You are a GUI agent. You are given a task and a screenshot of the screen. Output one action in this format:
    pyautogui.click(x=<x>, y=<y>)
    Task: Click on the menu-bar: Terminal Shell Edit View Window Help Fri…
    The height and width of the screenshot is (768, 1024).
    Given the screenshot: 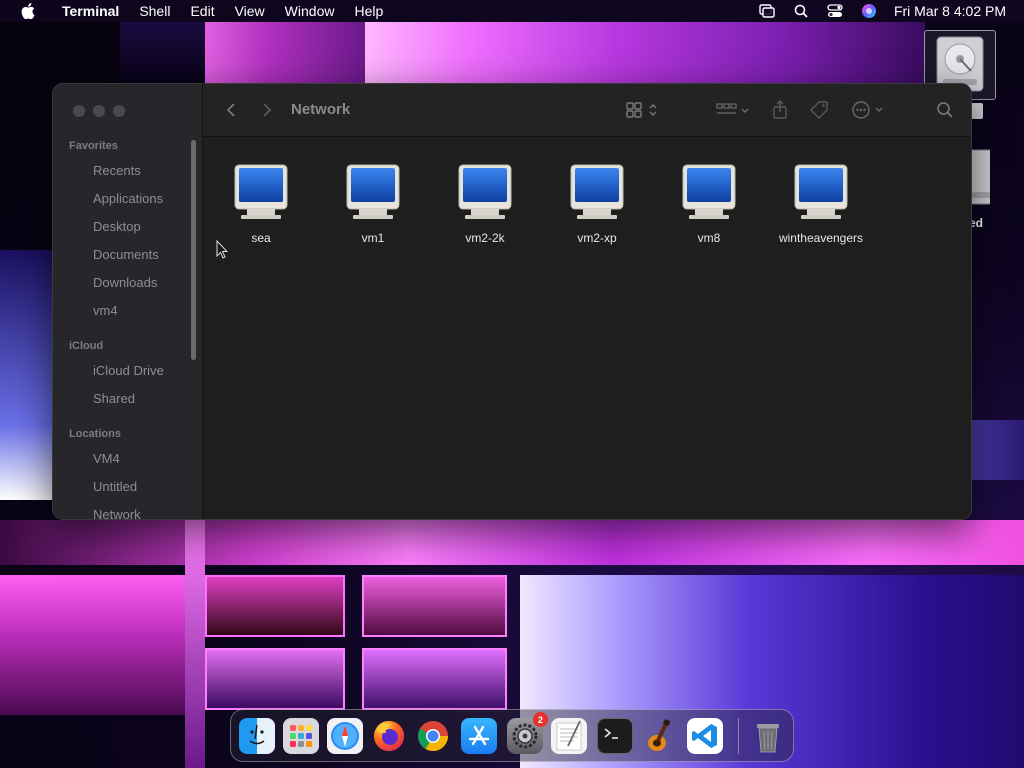 What is the action you would take?
    pyautogui.click(x=512, y=11)
    